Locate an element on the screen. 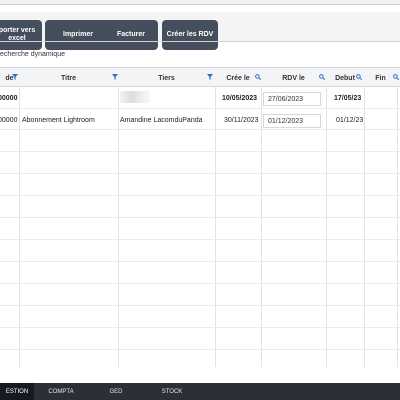 The height and width of the screenshot is (400, 400). dynamic-search-label: echerche dynamique is located at coordinates (32, 54).